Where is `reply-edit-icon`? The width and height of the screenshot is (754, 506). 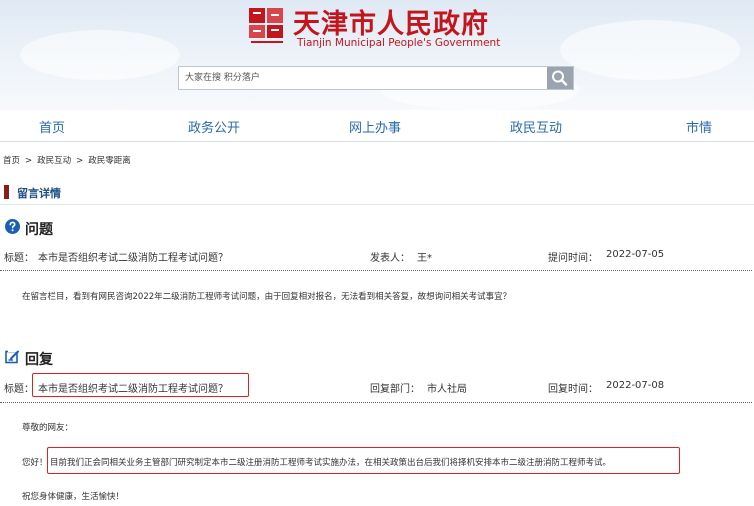
reply-edit-icon is located at coordinates (12, 357).